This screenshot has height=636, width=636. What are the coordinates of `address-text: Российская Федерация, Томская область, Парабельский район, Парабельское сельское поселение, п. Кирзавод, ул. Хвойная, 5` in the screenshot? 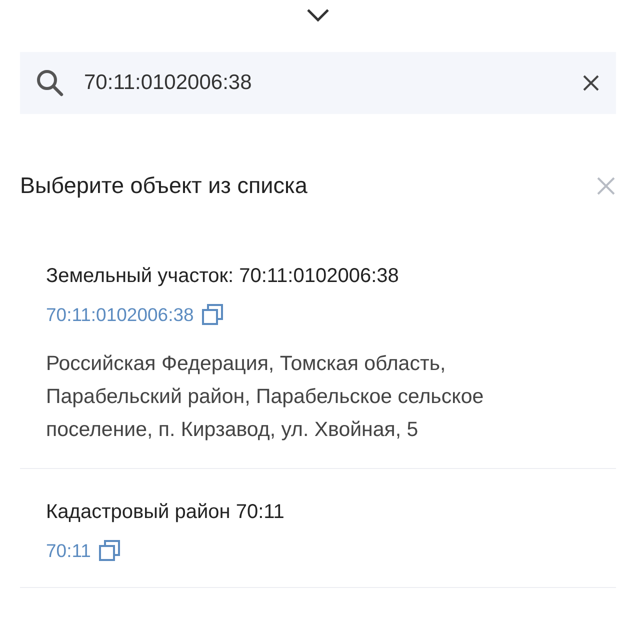 It's located at (265, 396).